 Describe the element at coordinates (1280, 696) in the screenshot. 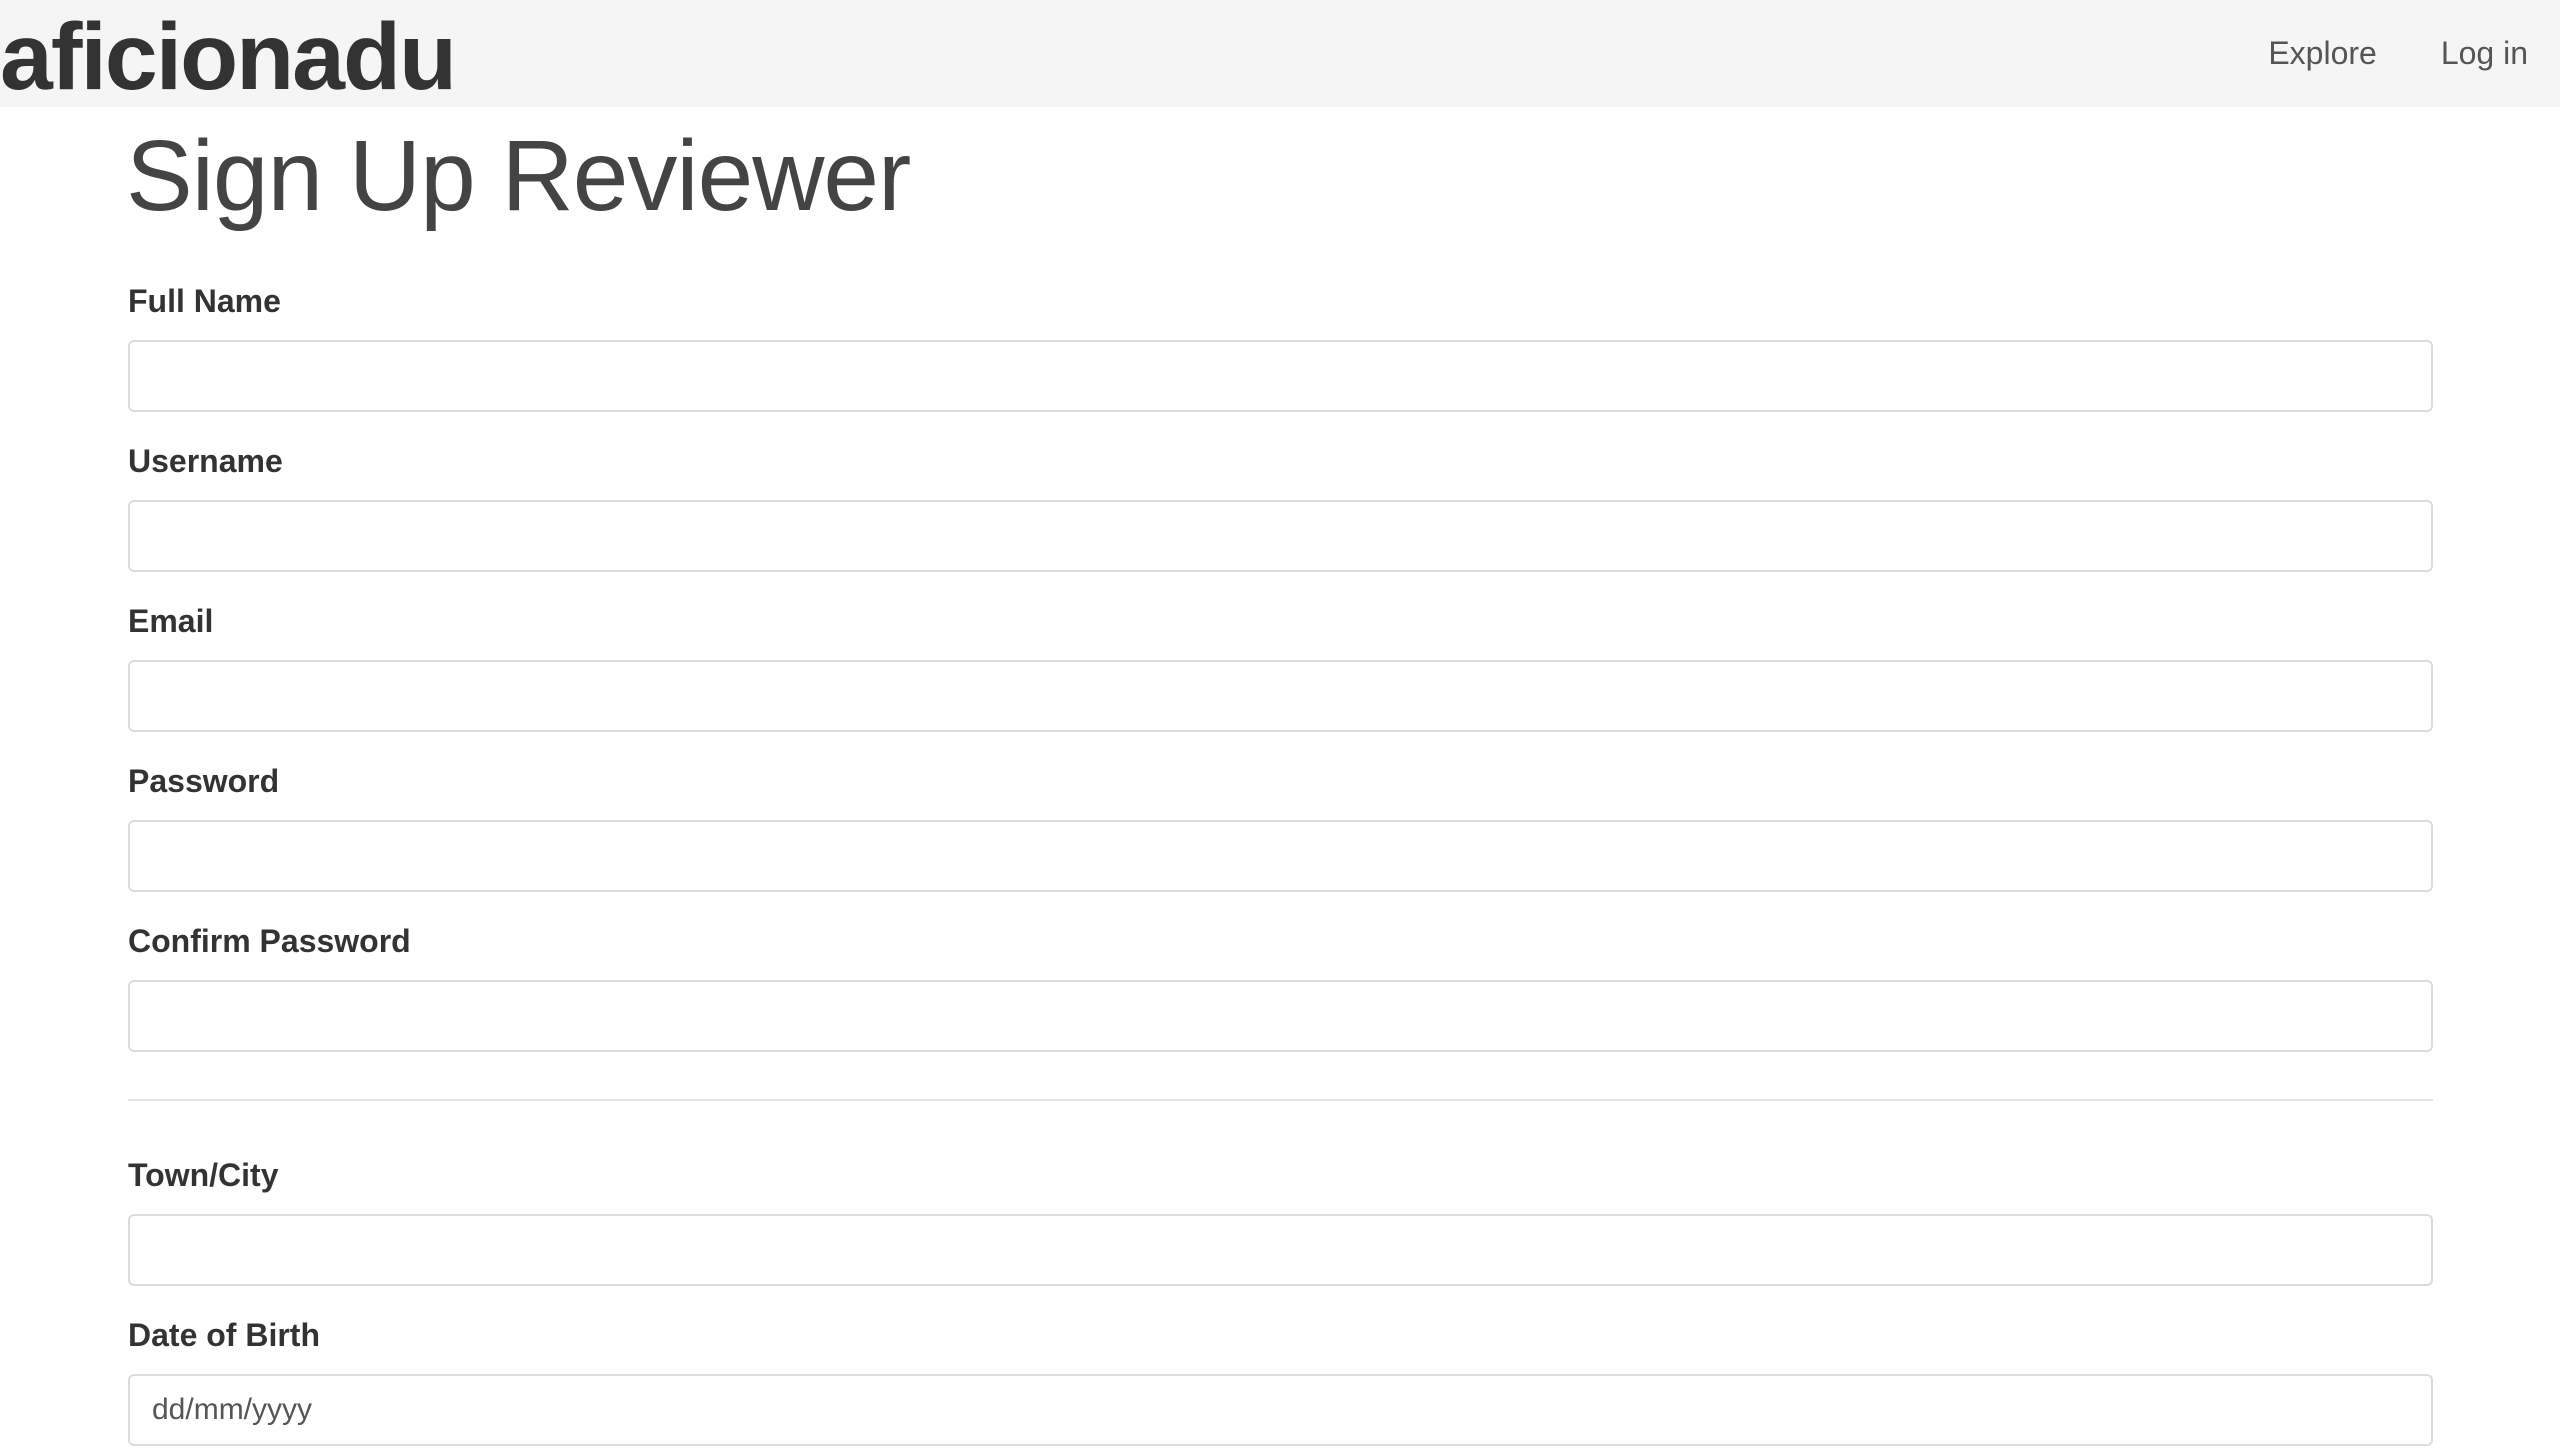

I see `email-input` at that location.